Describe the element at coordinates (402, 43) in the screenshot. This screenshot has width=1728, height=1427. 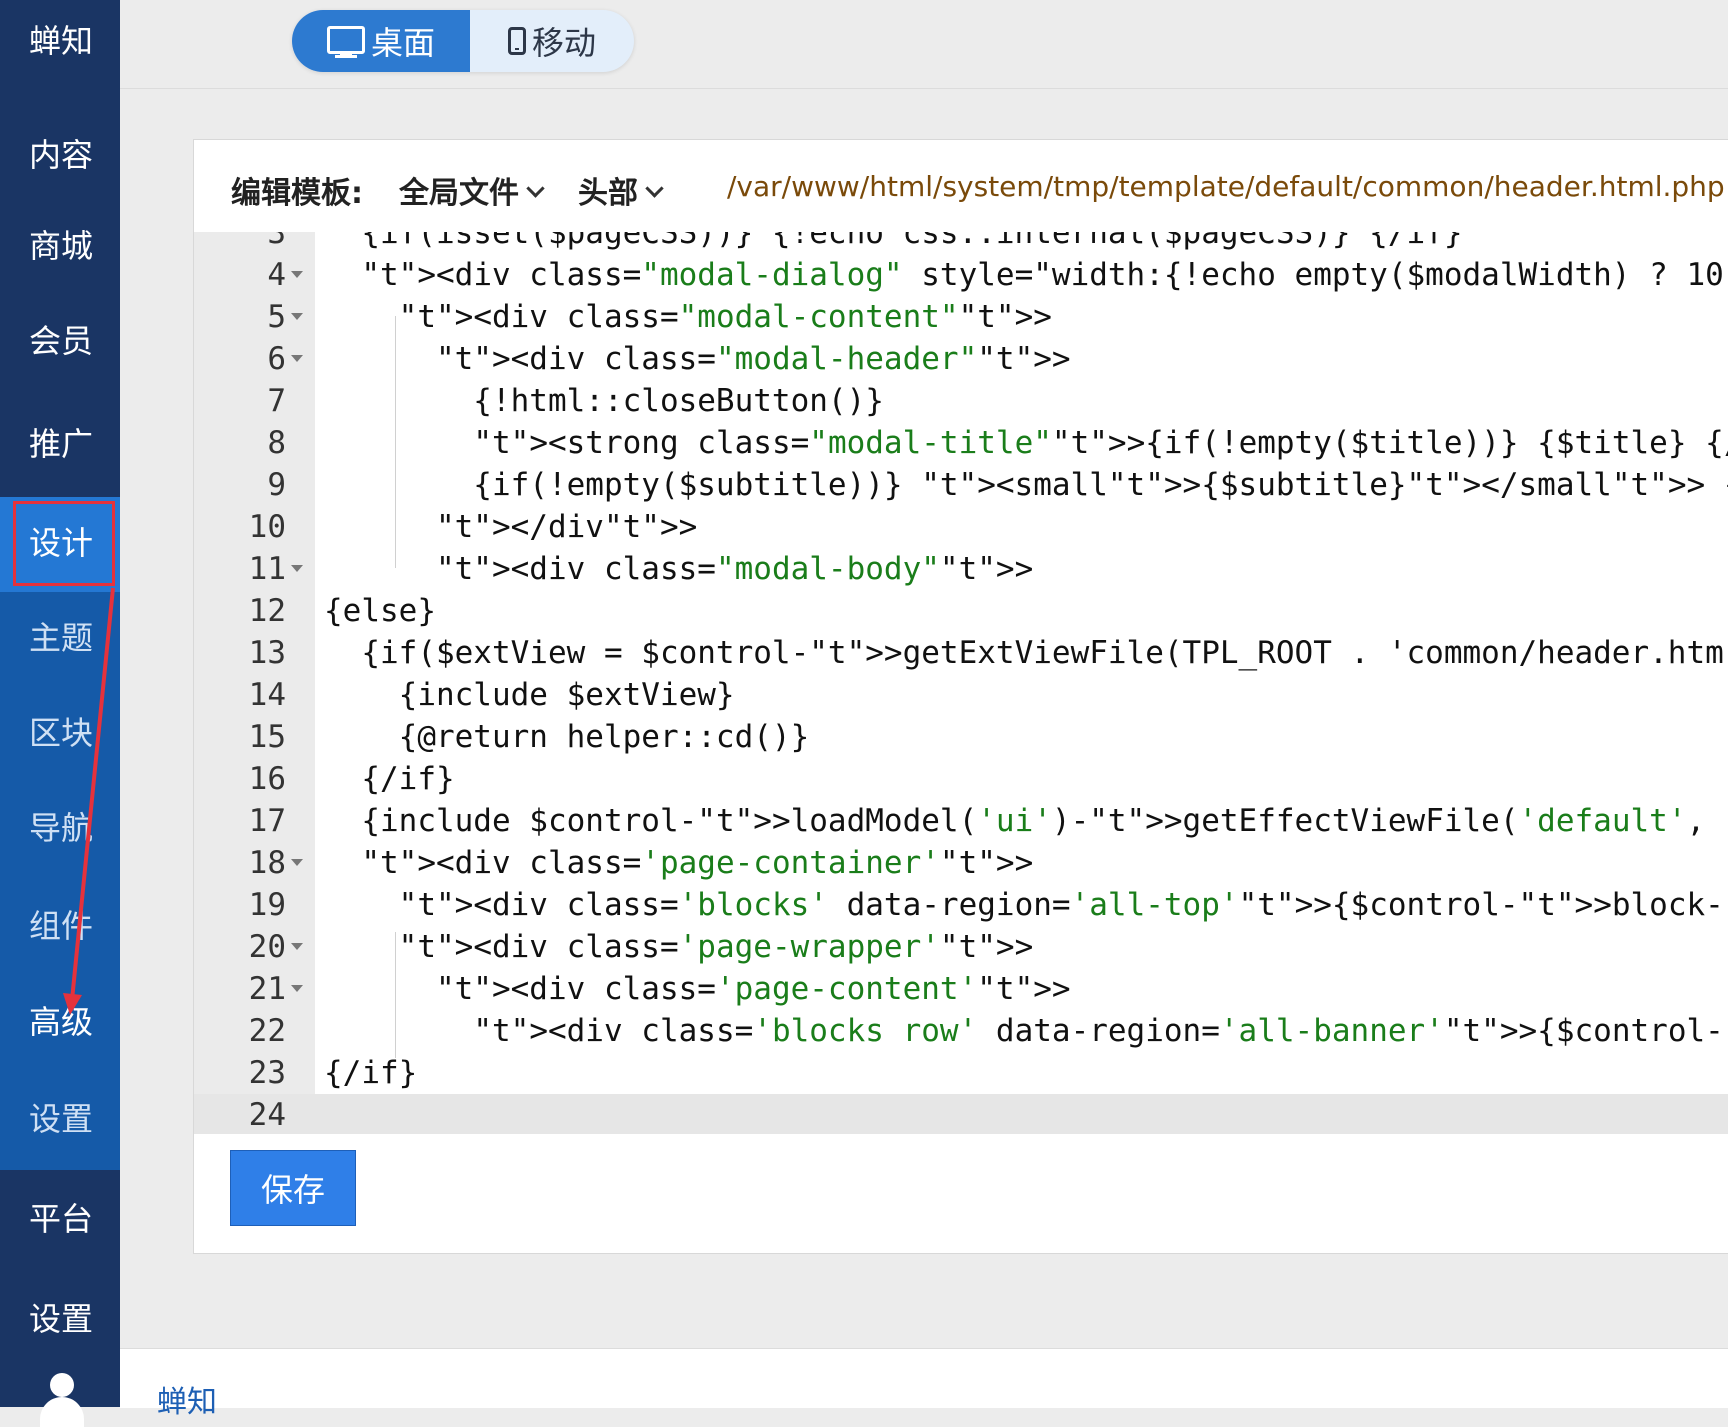
I see `desktop-tab-label: 桌面` at that location.